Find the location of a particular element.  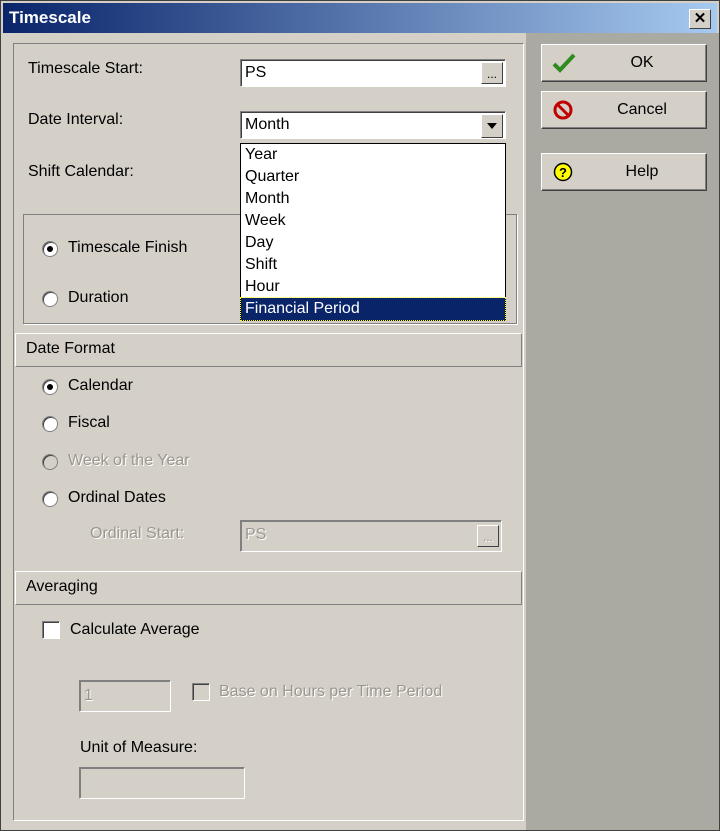

dropdown-option-month: Month is located at coordinates (373, 199).